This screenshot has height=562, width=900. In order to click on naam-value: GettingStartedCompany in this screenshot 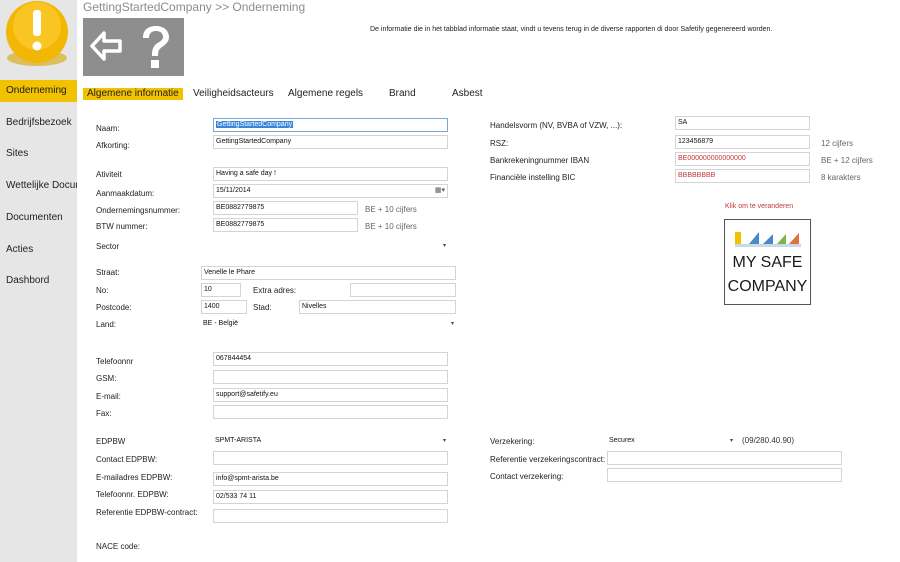, I will do `click(255, 124)`.